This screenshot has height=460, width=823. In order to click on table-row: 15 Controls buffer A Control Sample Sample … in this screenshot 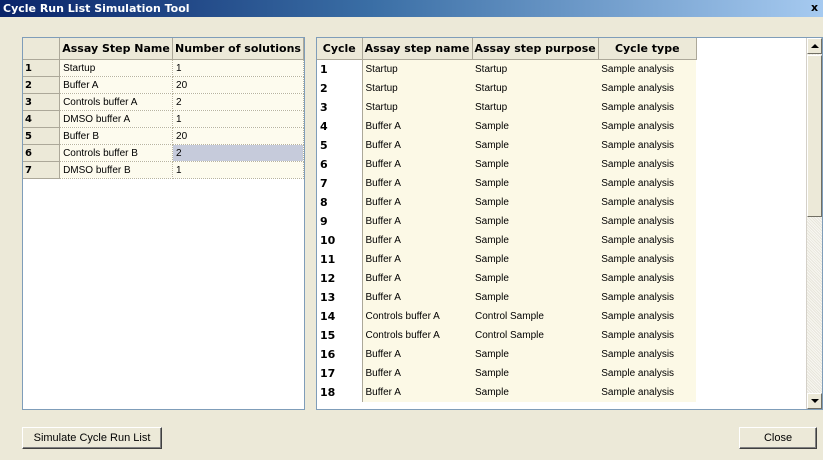, I will do `click(507, 335)`.